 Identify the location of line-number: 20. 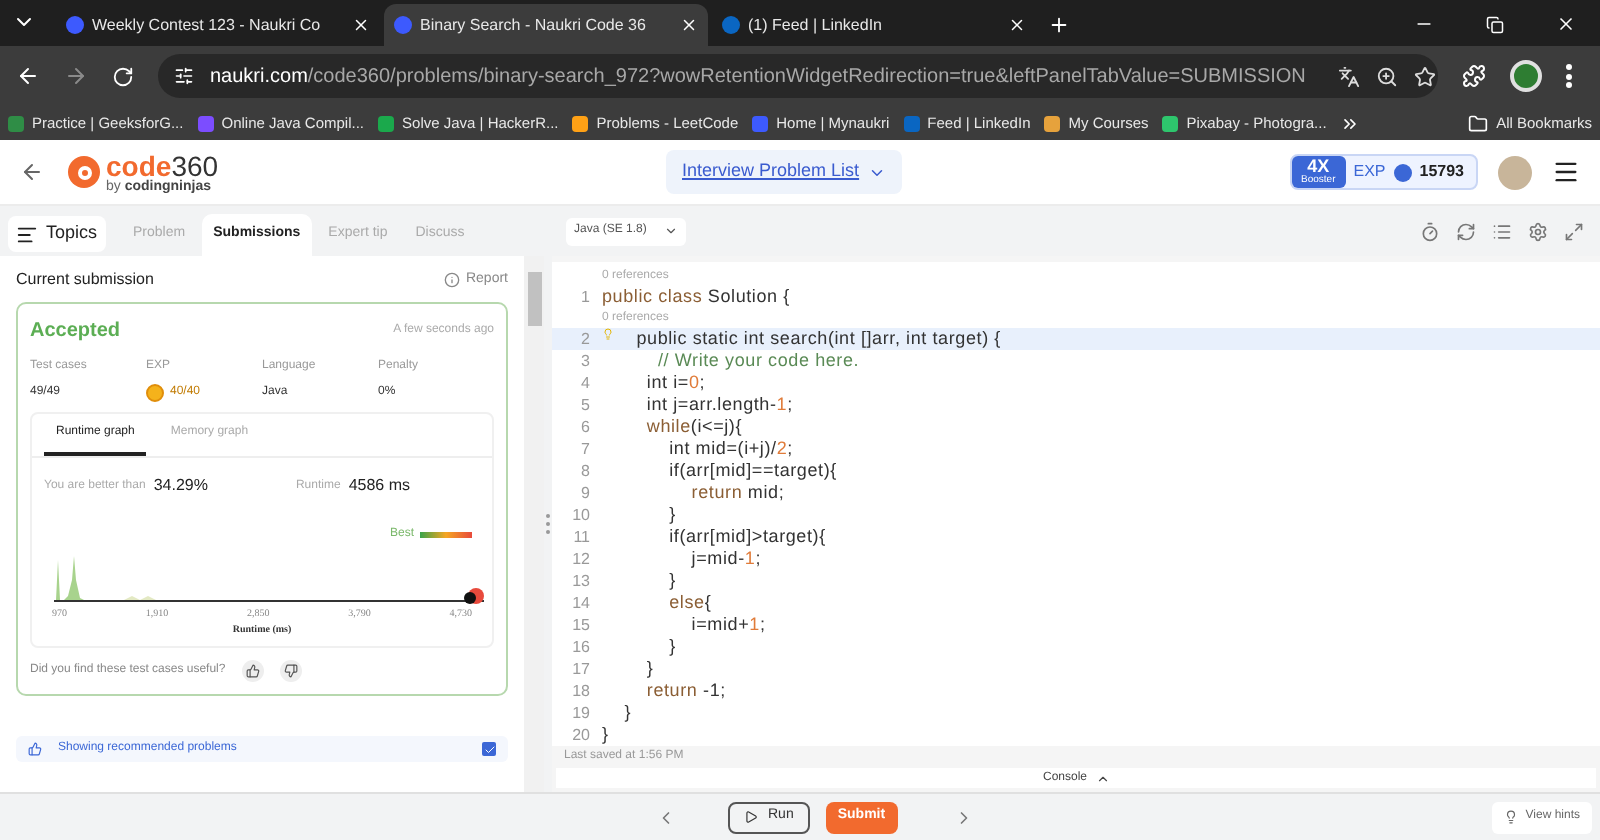
(581, 735).